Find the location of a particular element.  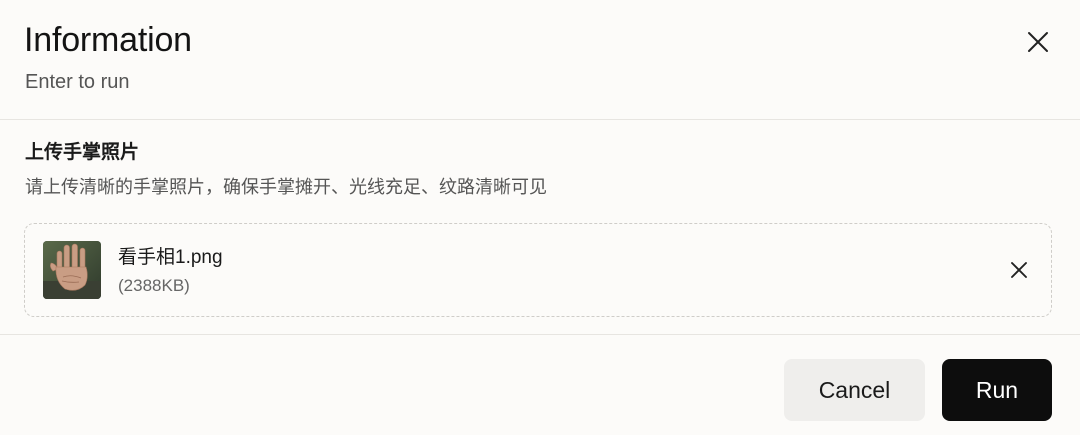

cancel-button: Cancel is located at coordinates (854, 390).